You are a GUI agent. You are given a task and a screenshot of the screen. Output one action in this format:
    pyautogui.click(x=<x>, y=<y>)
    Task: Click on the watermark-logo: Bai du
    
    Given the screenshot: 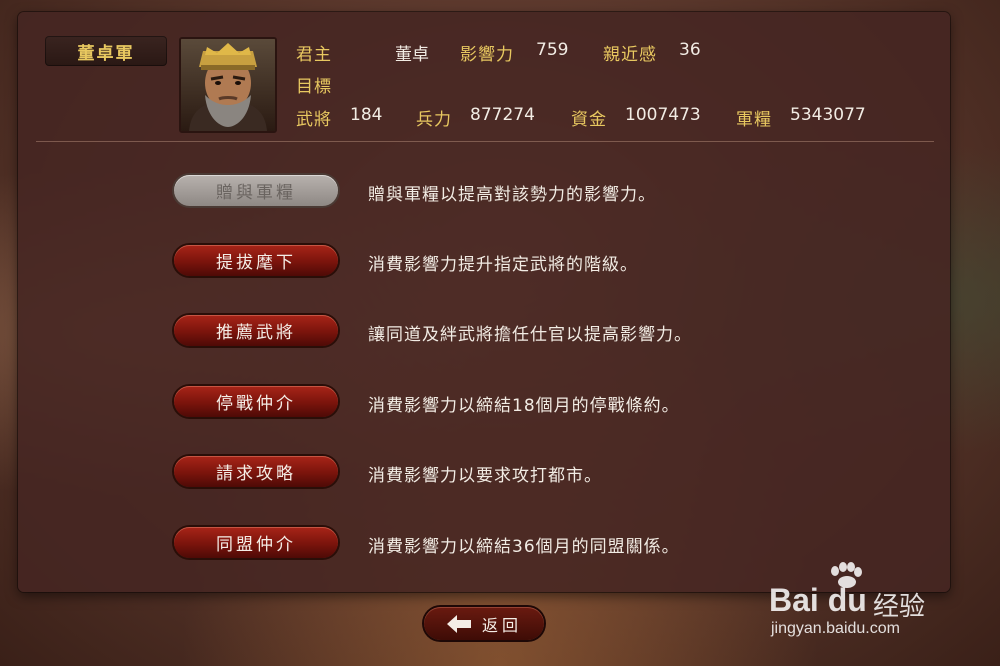 What is the action you would take?
    pyautogui.click(x=818, y=600)
    